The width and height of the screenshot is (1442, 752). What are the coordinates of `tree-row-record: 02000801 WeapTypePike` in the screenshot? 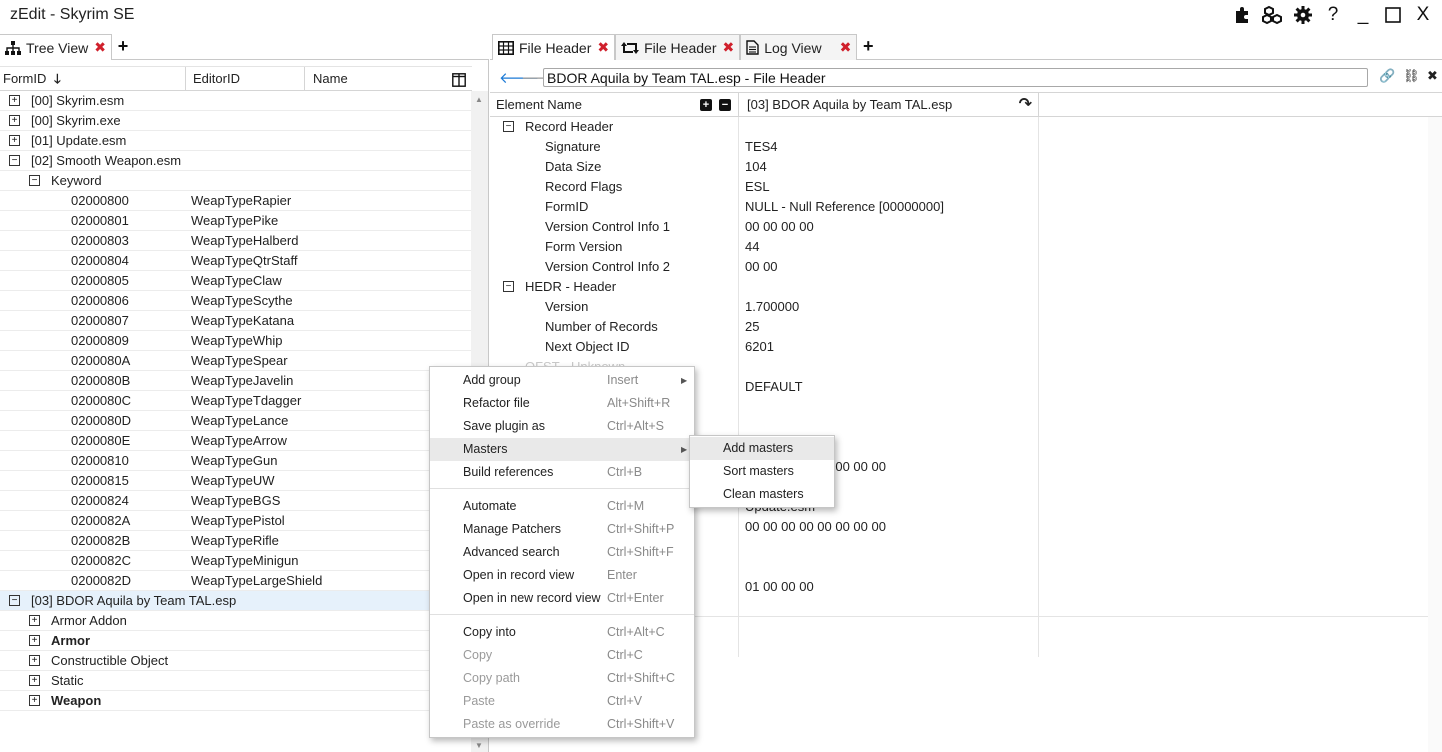 It's located at (236, 221).